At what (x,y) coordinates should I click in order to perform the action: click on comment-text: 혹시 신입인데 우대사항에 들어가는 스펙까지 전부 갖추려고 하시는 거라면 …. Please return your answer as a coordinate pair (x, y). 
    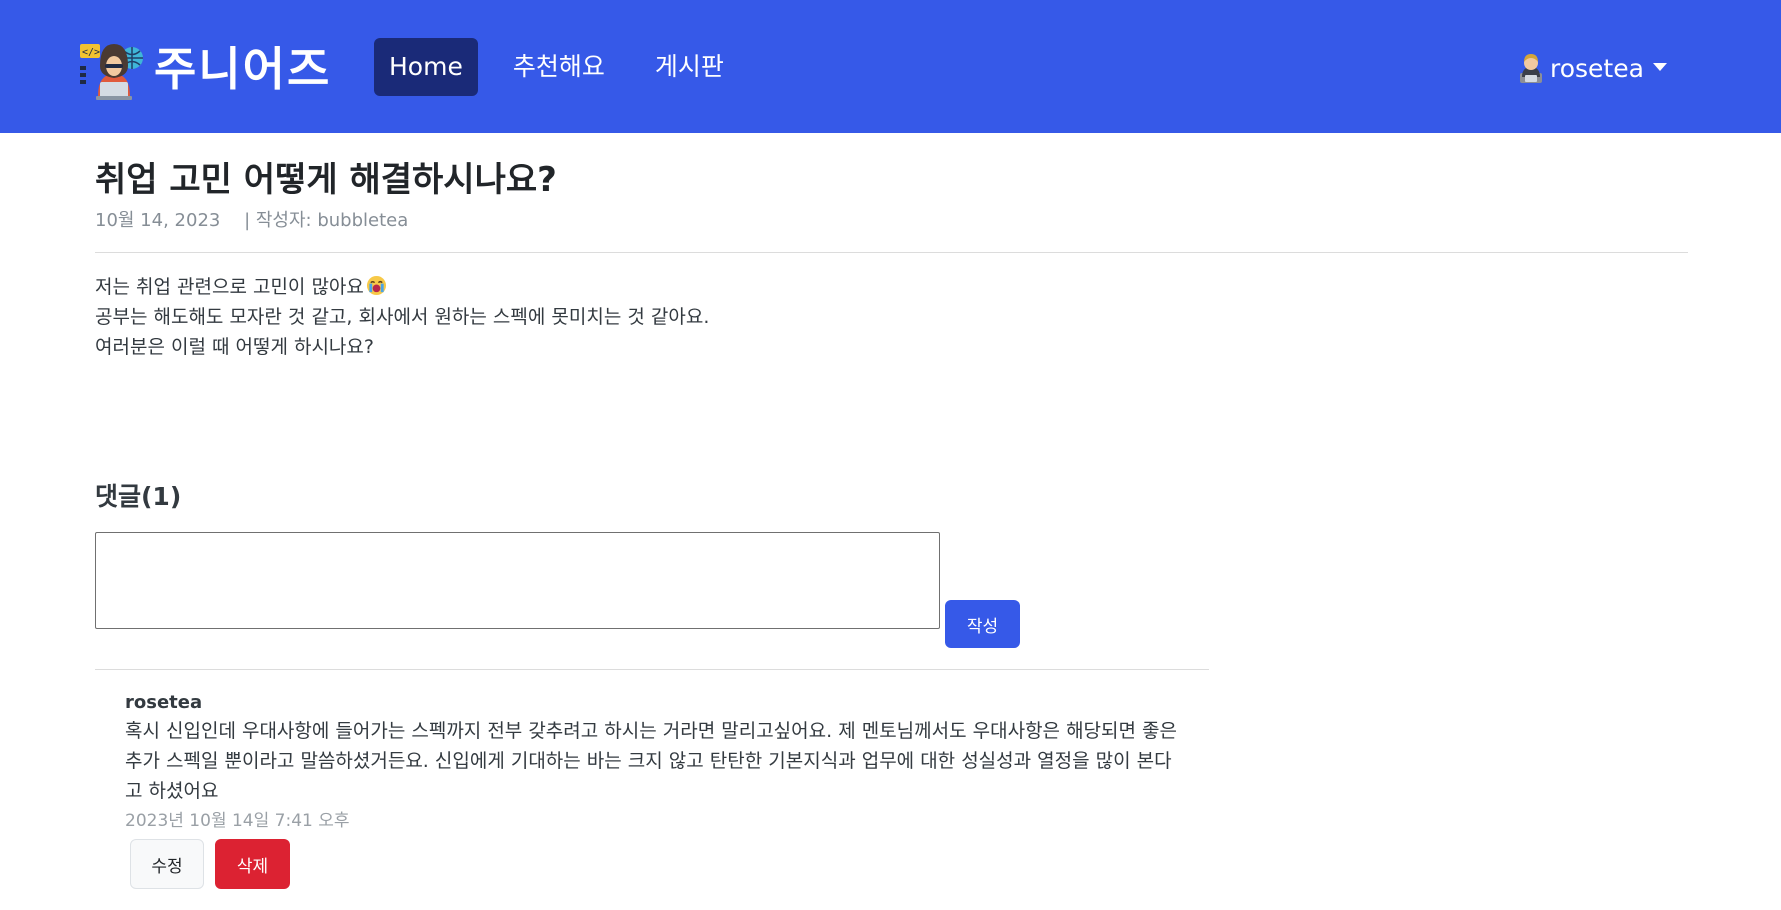
    Looking at the image, I should click on (651, 761).